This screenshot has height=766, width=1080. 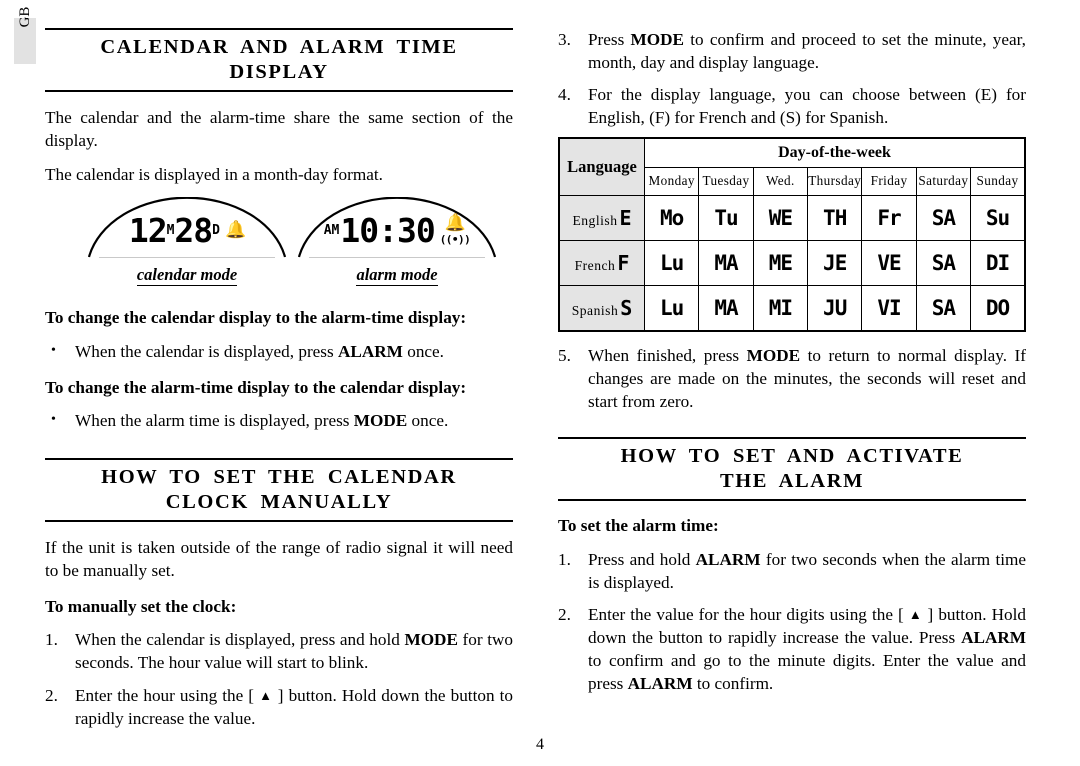 I want to click on lcd-day-abbrev: JE, so click(x=835, y=263).